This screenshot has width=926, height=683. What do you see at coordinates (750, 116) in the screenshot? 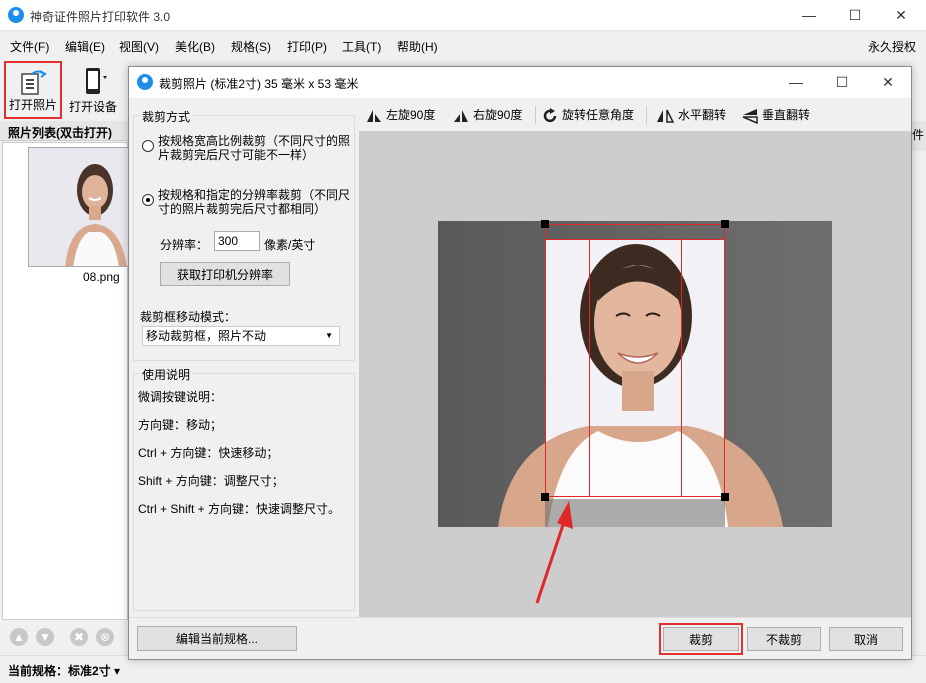
I see `flip-vertical-icon` at bounding box center [750, 116].